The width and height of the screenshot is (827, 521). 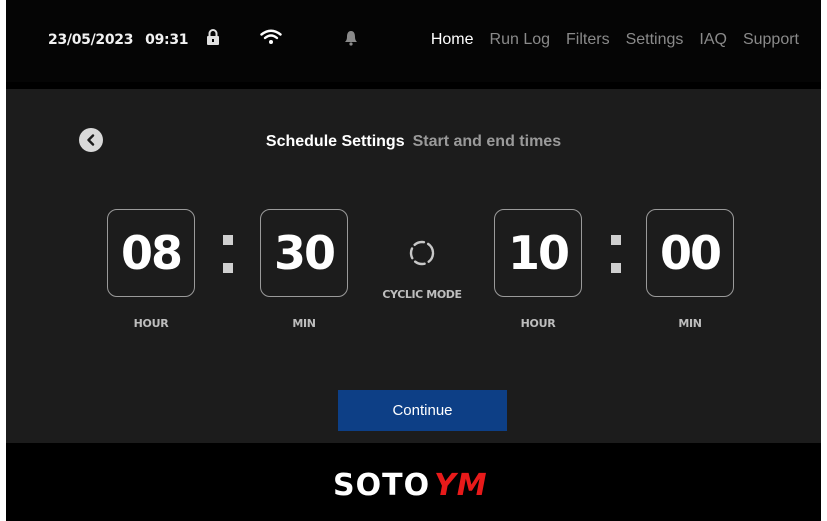 I want to click on cyclic-mode-label: CYCLIC MODE, so click(x=422, y=294).